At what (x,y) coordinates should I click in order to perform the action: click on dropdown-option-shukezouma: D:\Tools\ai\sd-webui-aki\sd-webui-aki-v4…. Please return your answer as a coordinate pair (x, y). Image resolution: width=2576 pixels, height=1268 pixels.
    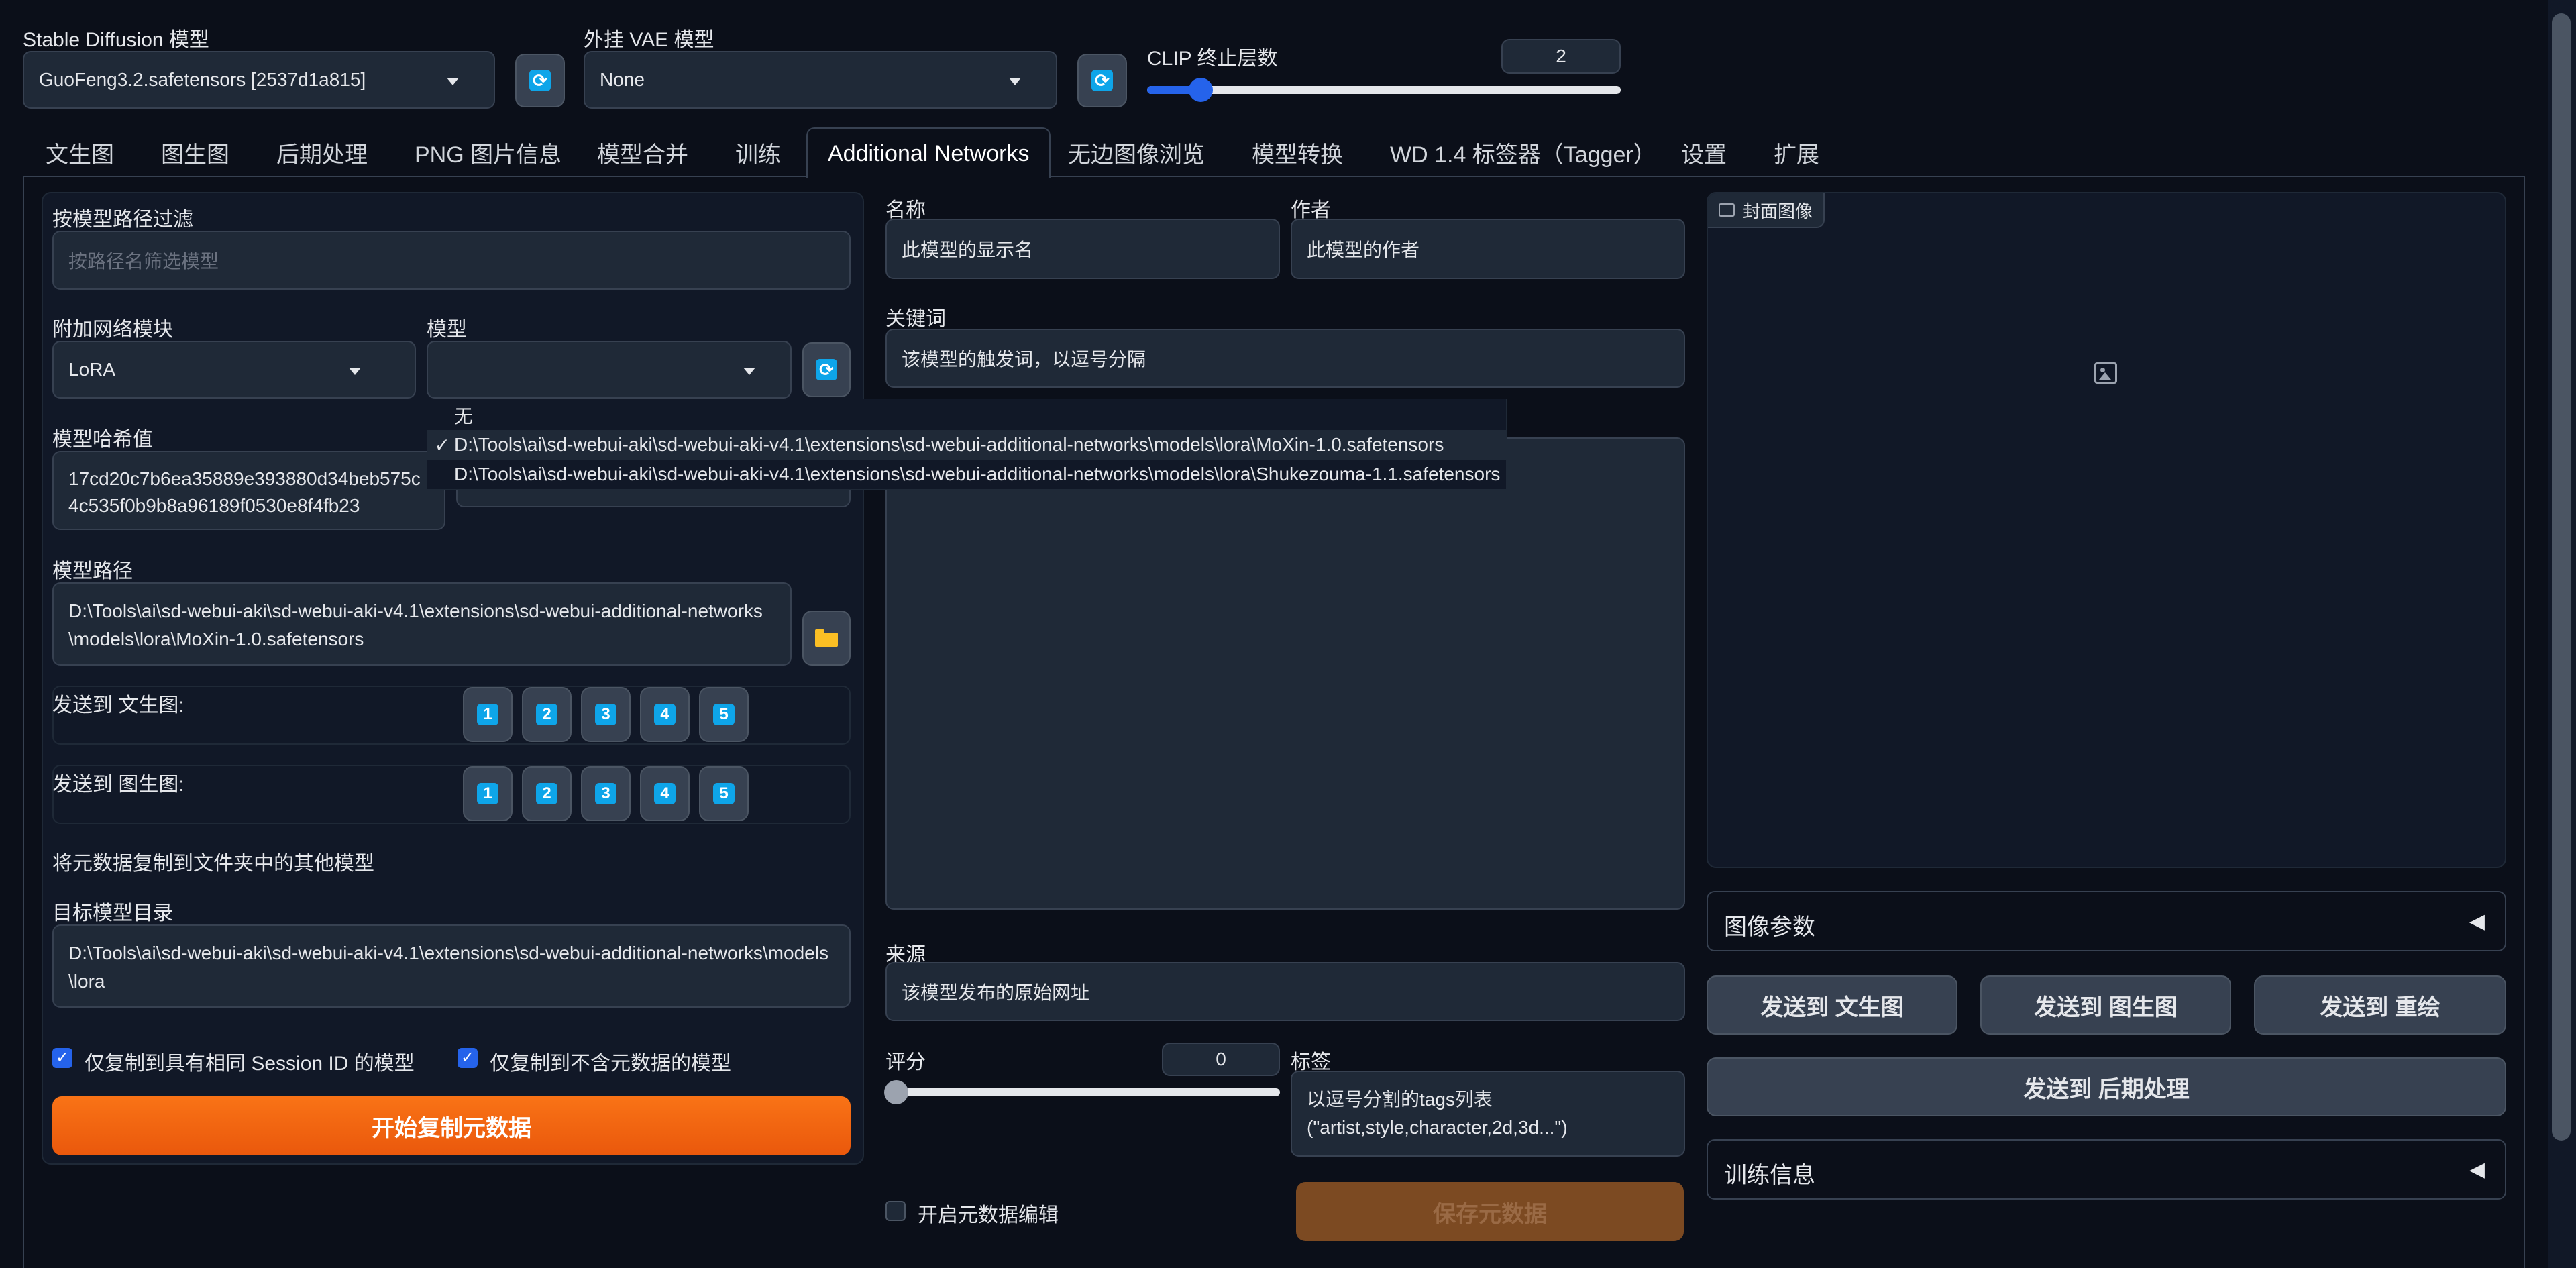
    Looking at the image, I should click on (967, 474).